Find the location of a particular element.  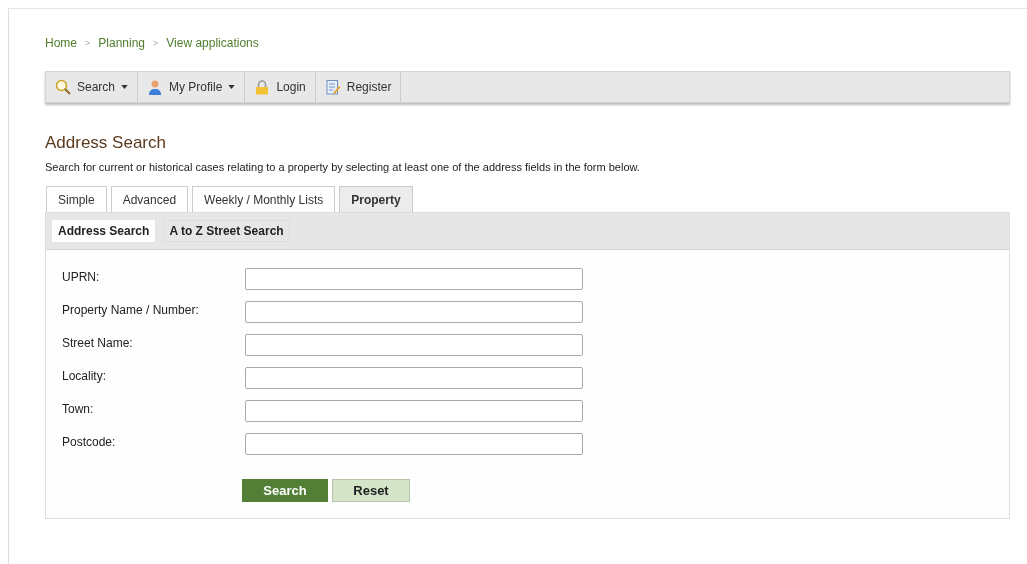

search-button: Search is located at coordinates (285, 490).